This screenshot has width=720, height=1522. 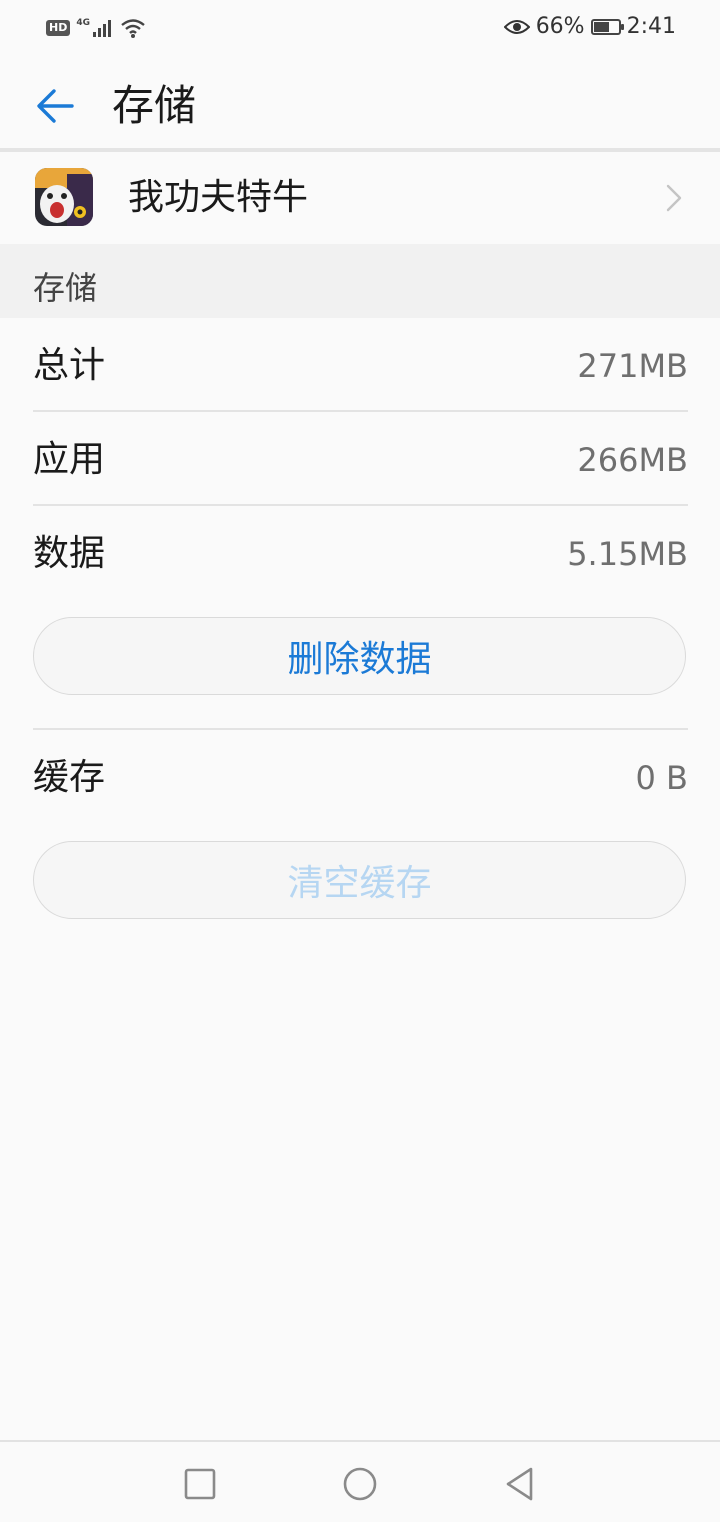 I want to click on square-icon, so click(x=200, y=1484).